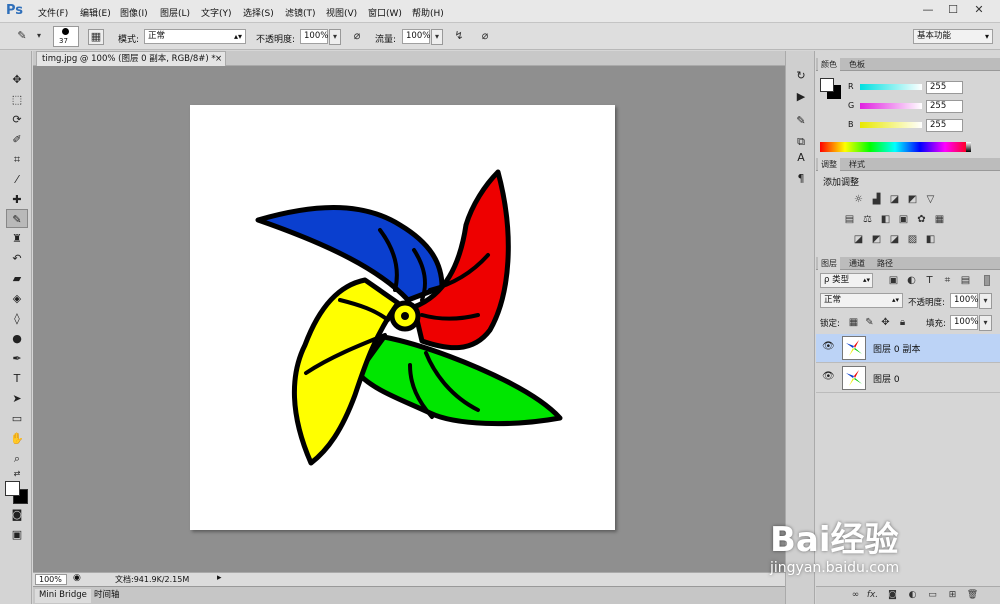  I want to click on tab-color: 颜色, so click(829, 64).